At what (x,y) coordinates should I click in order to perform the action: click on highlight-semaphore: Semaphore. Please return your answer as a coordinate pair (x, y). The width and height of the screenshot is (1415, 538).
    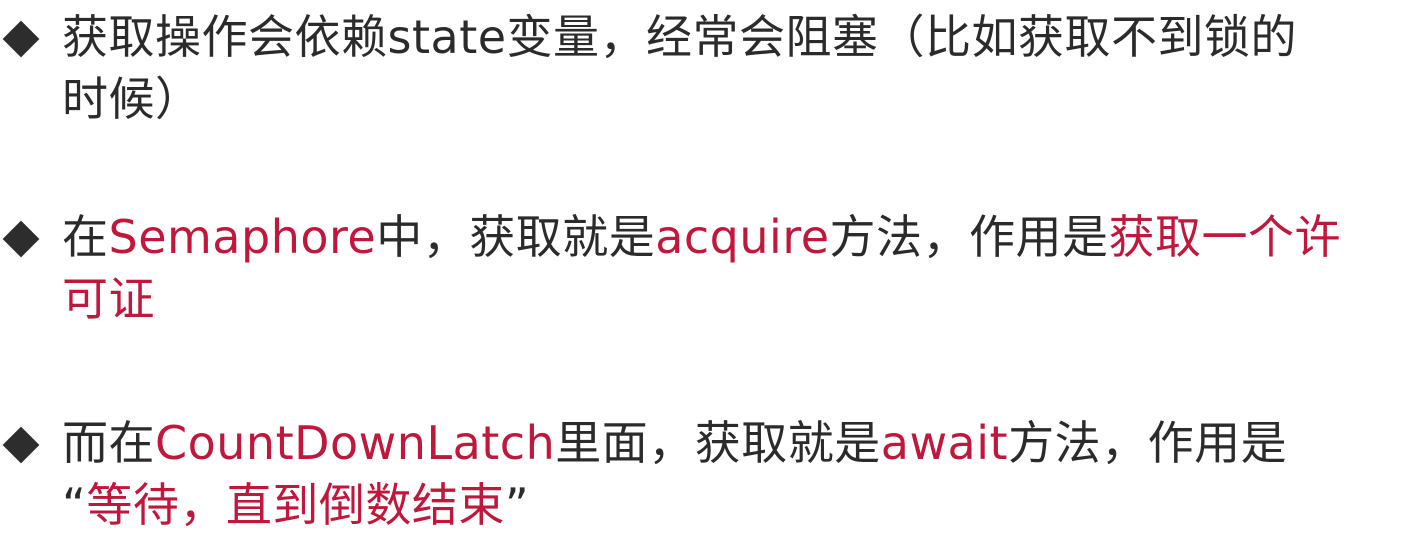
    Looking at the image, I should click on (242, 237).